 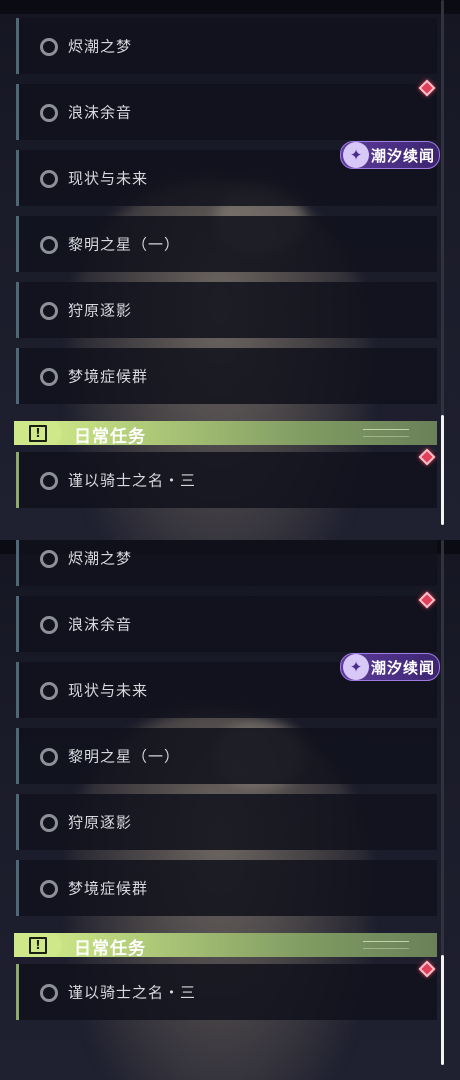 I want to click on top-edge, so click(x=230, y=7).